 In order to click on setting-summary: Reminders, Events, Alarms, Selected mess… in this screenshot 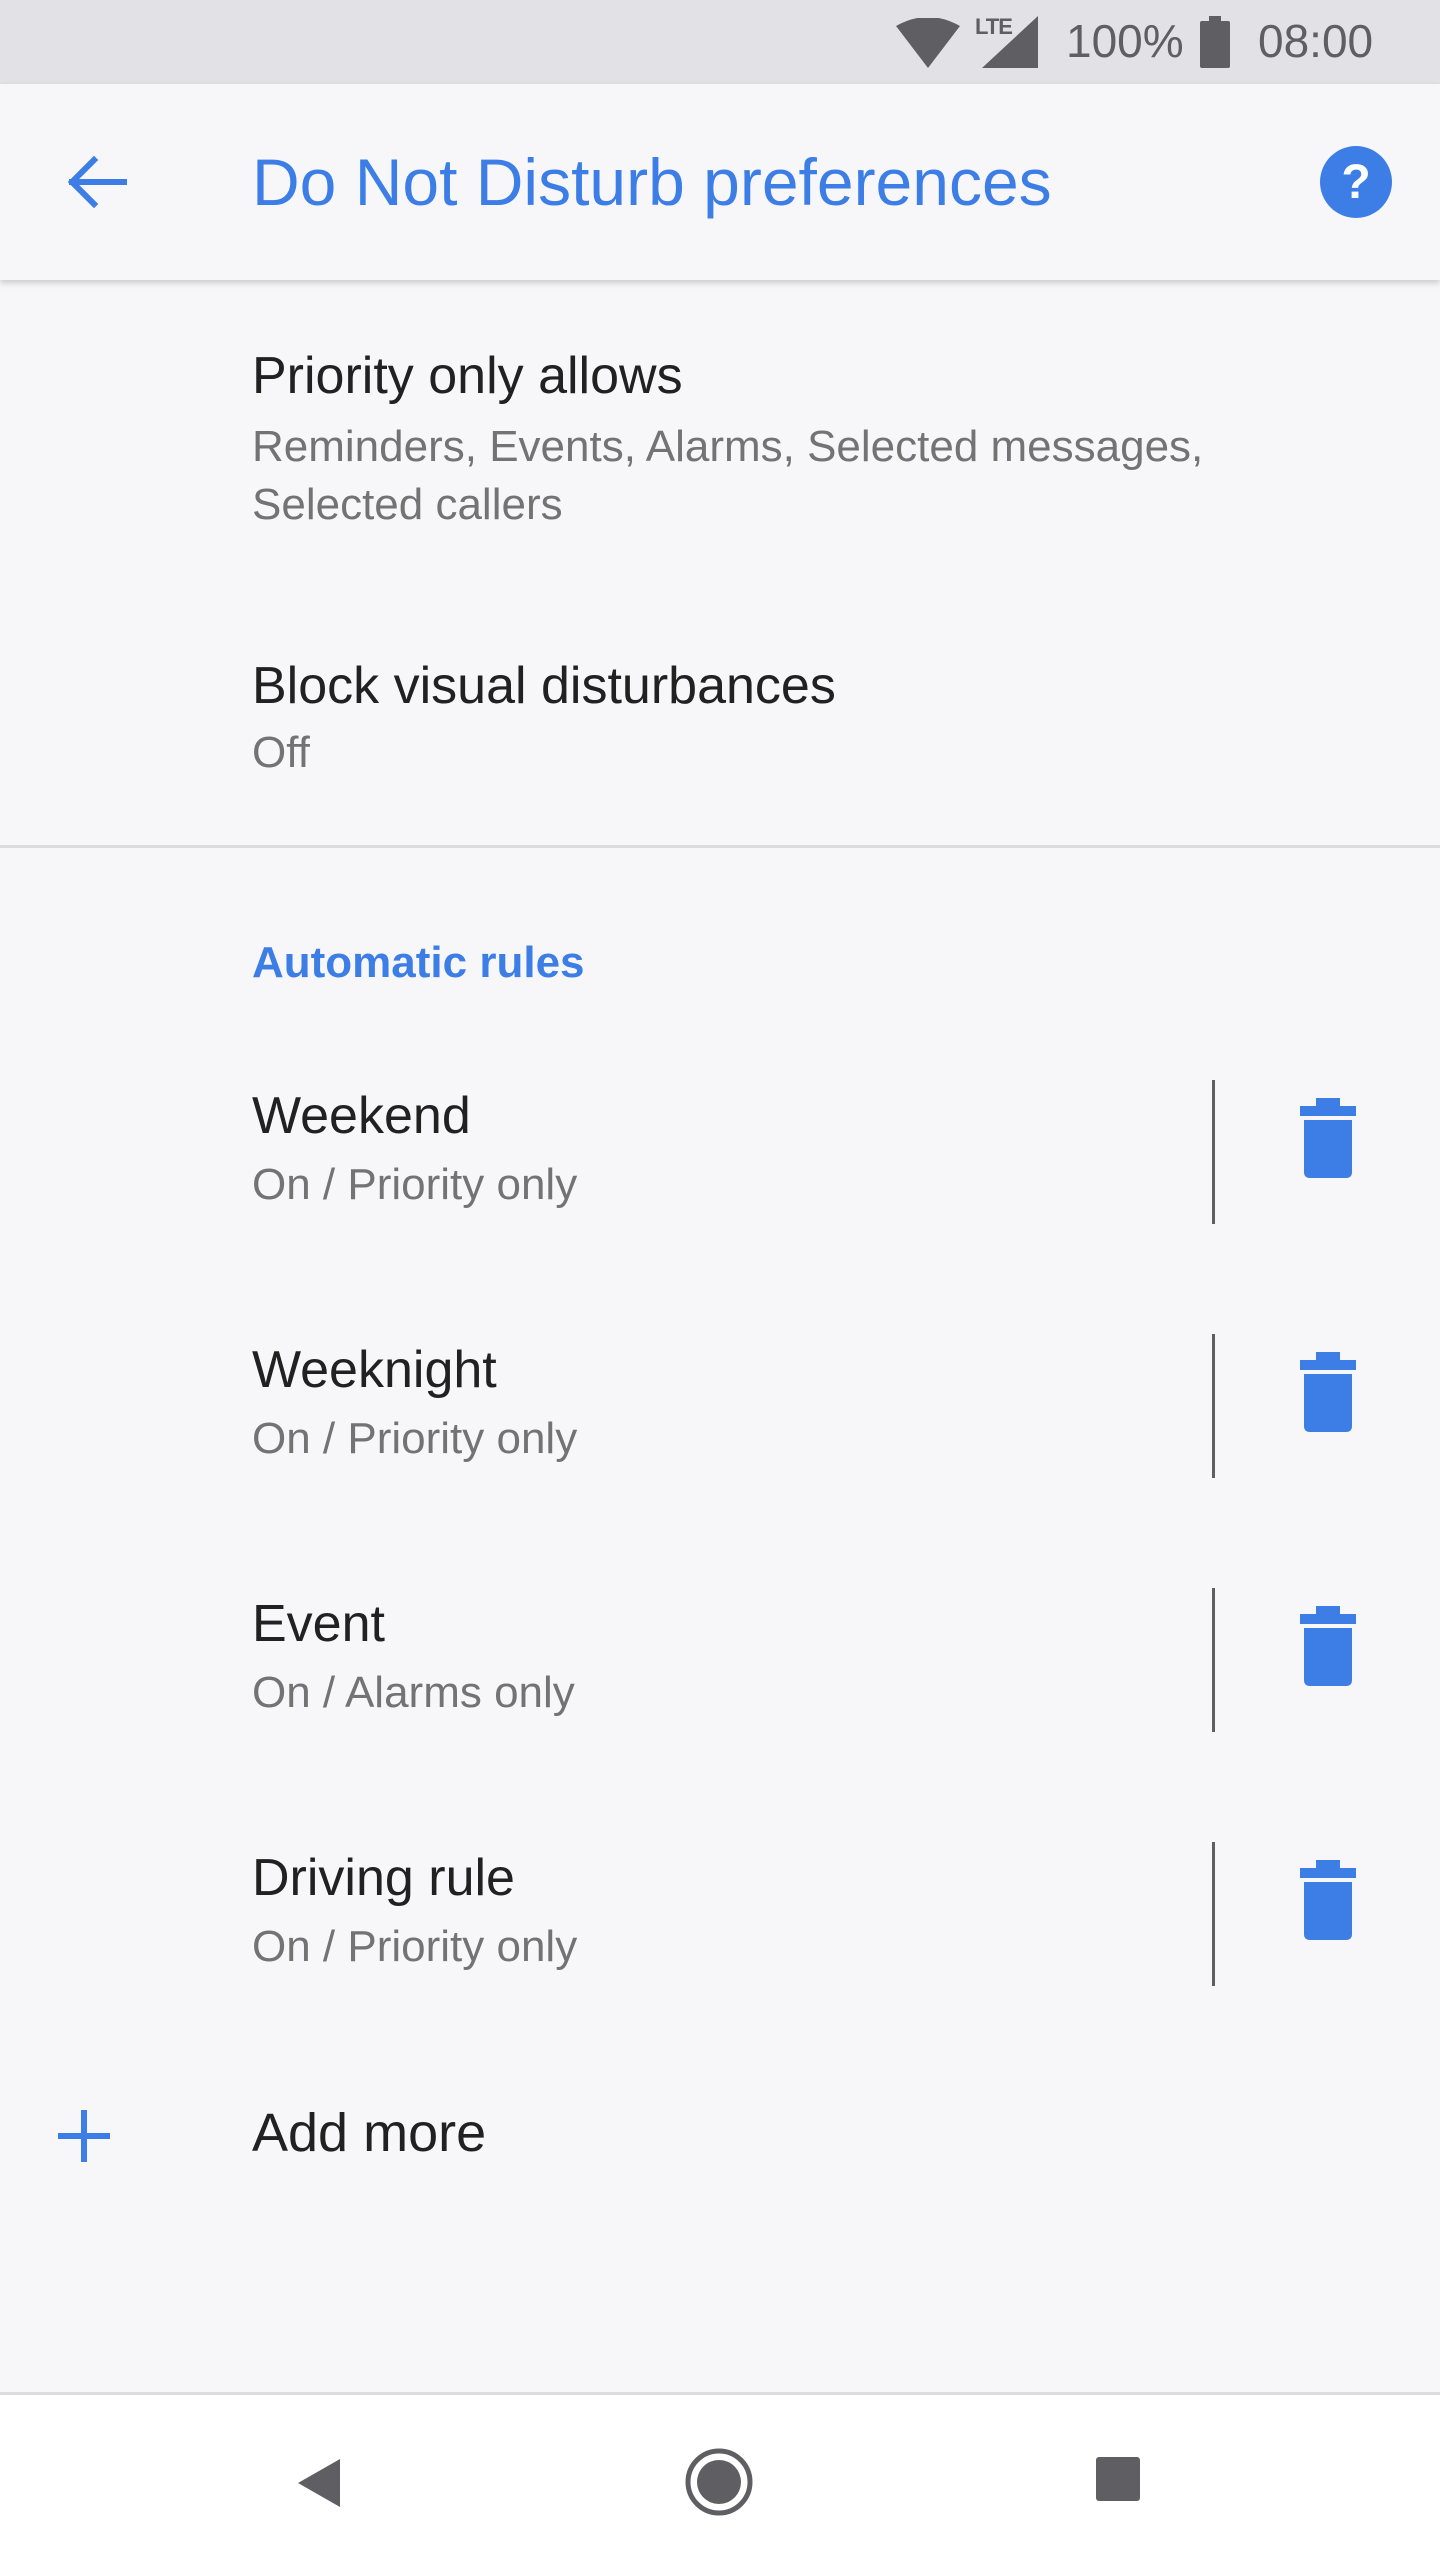, I will do `click(728, 475)`.